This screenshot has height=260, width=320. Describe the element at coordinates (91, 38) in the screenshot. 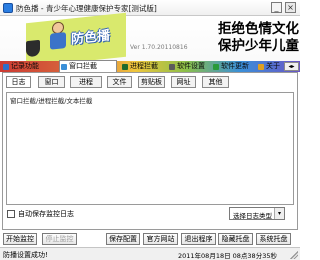

I see `logo-text: 防色播` at that location.